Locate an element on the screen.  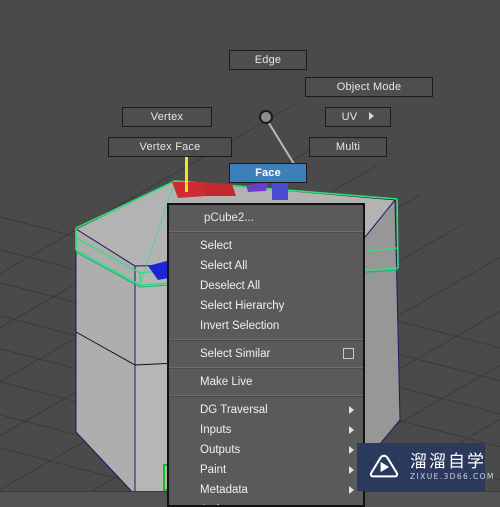
checkbox-icon is located at coordinates (348, 353).